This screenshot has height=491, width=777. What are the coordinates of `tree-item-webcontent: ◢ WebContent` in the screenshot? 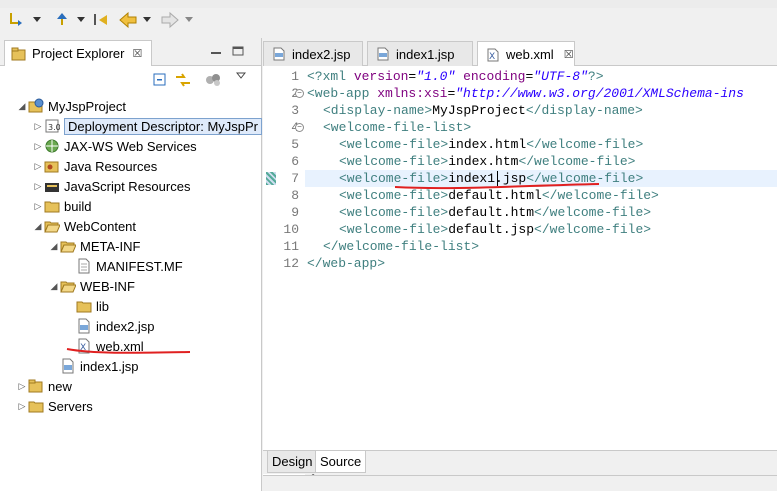 It's located at (84, 226).